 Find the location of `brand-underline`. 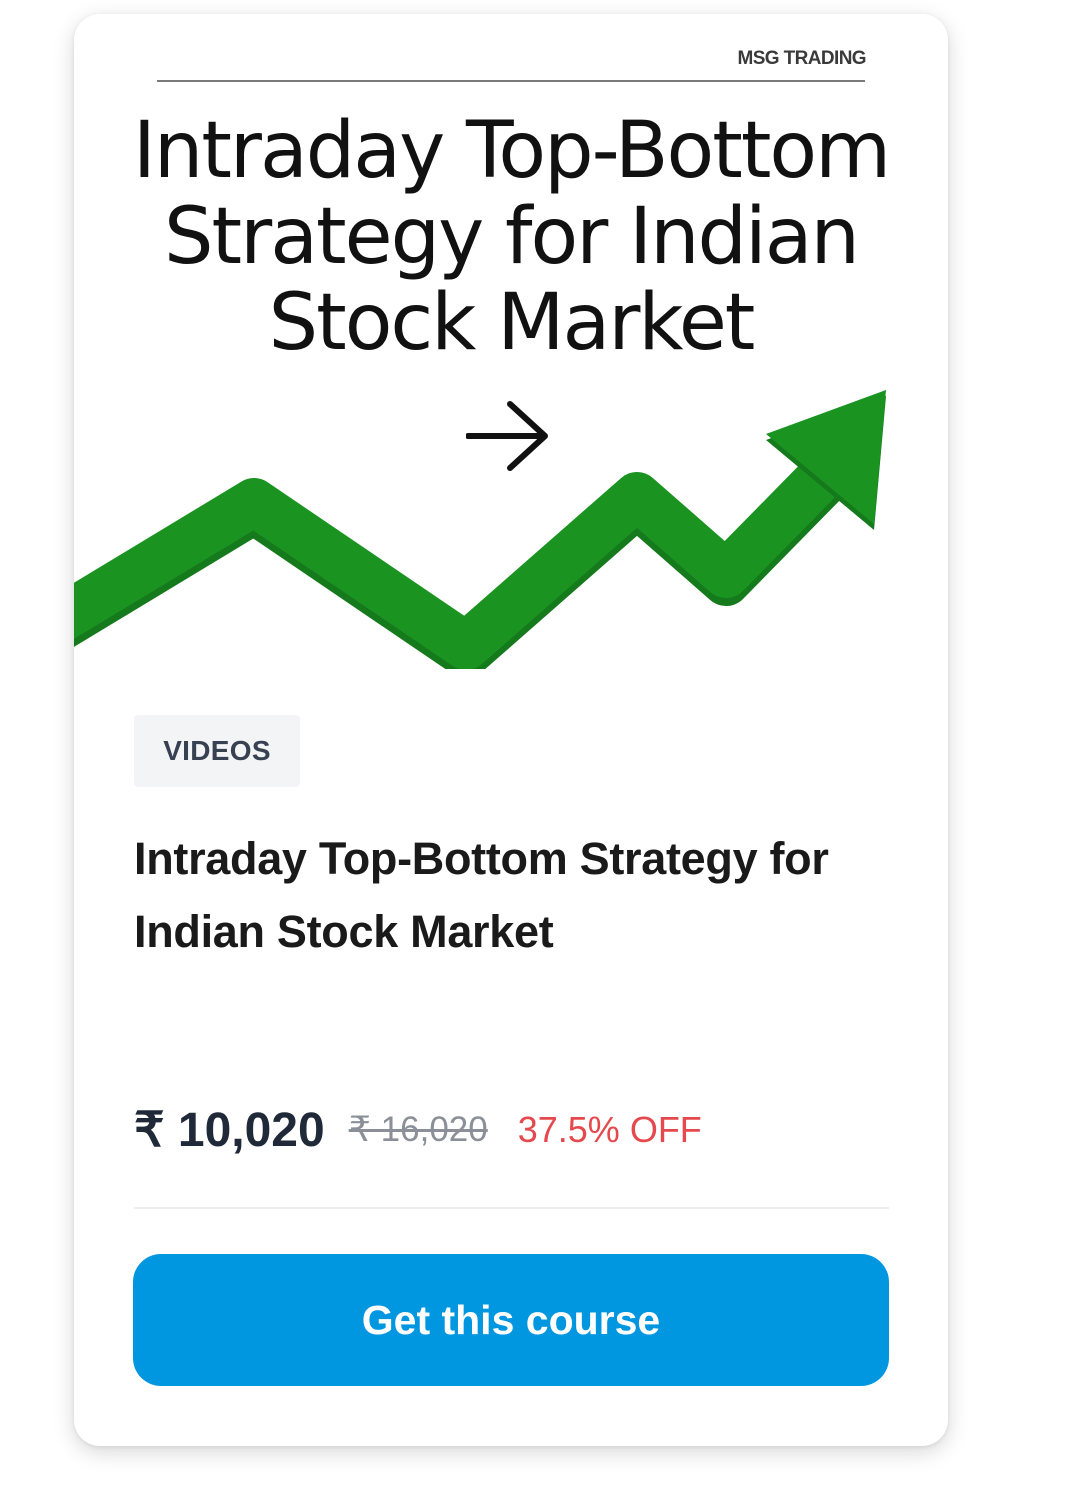

brand-underline is located at coordinates (511, 81).